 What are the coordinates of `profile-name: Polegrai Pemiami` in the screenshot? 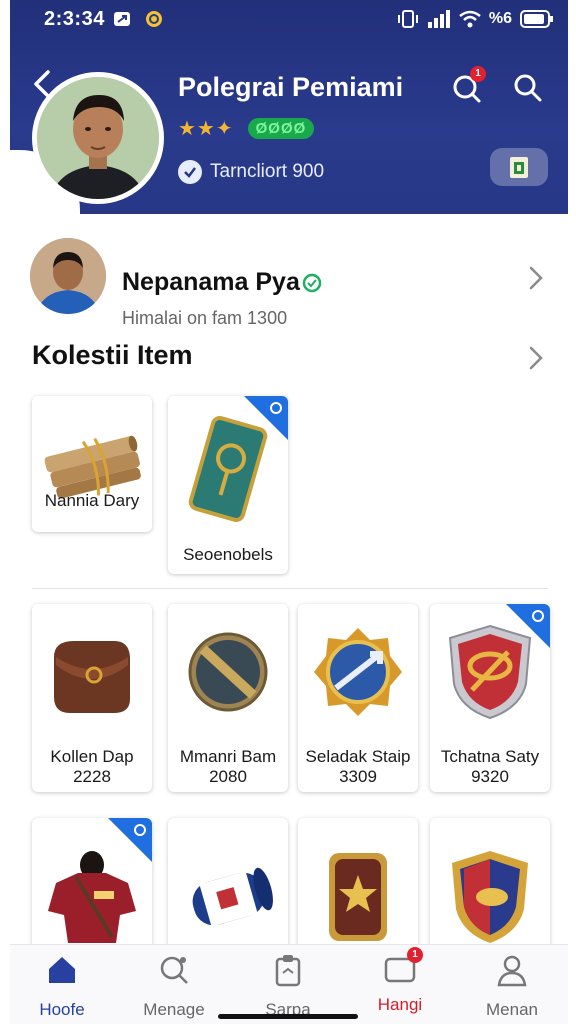 It's located at (291, 87).